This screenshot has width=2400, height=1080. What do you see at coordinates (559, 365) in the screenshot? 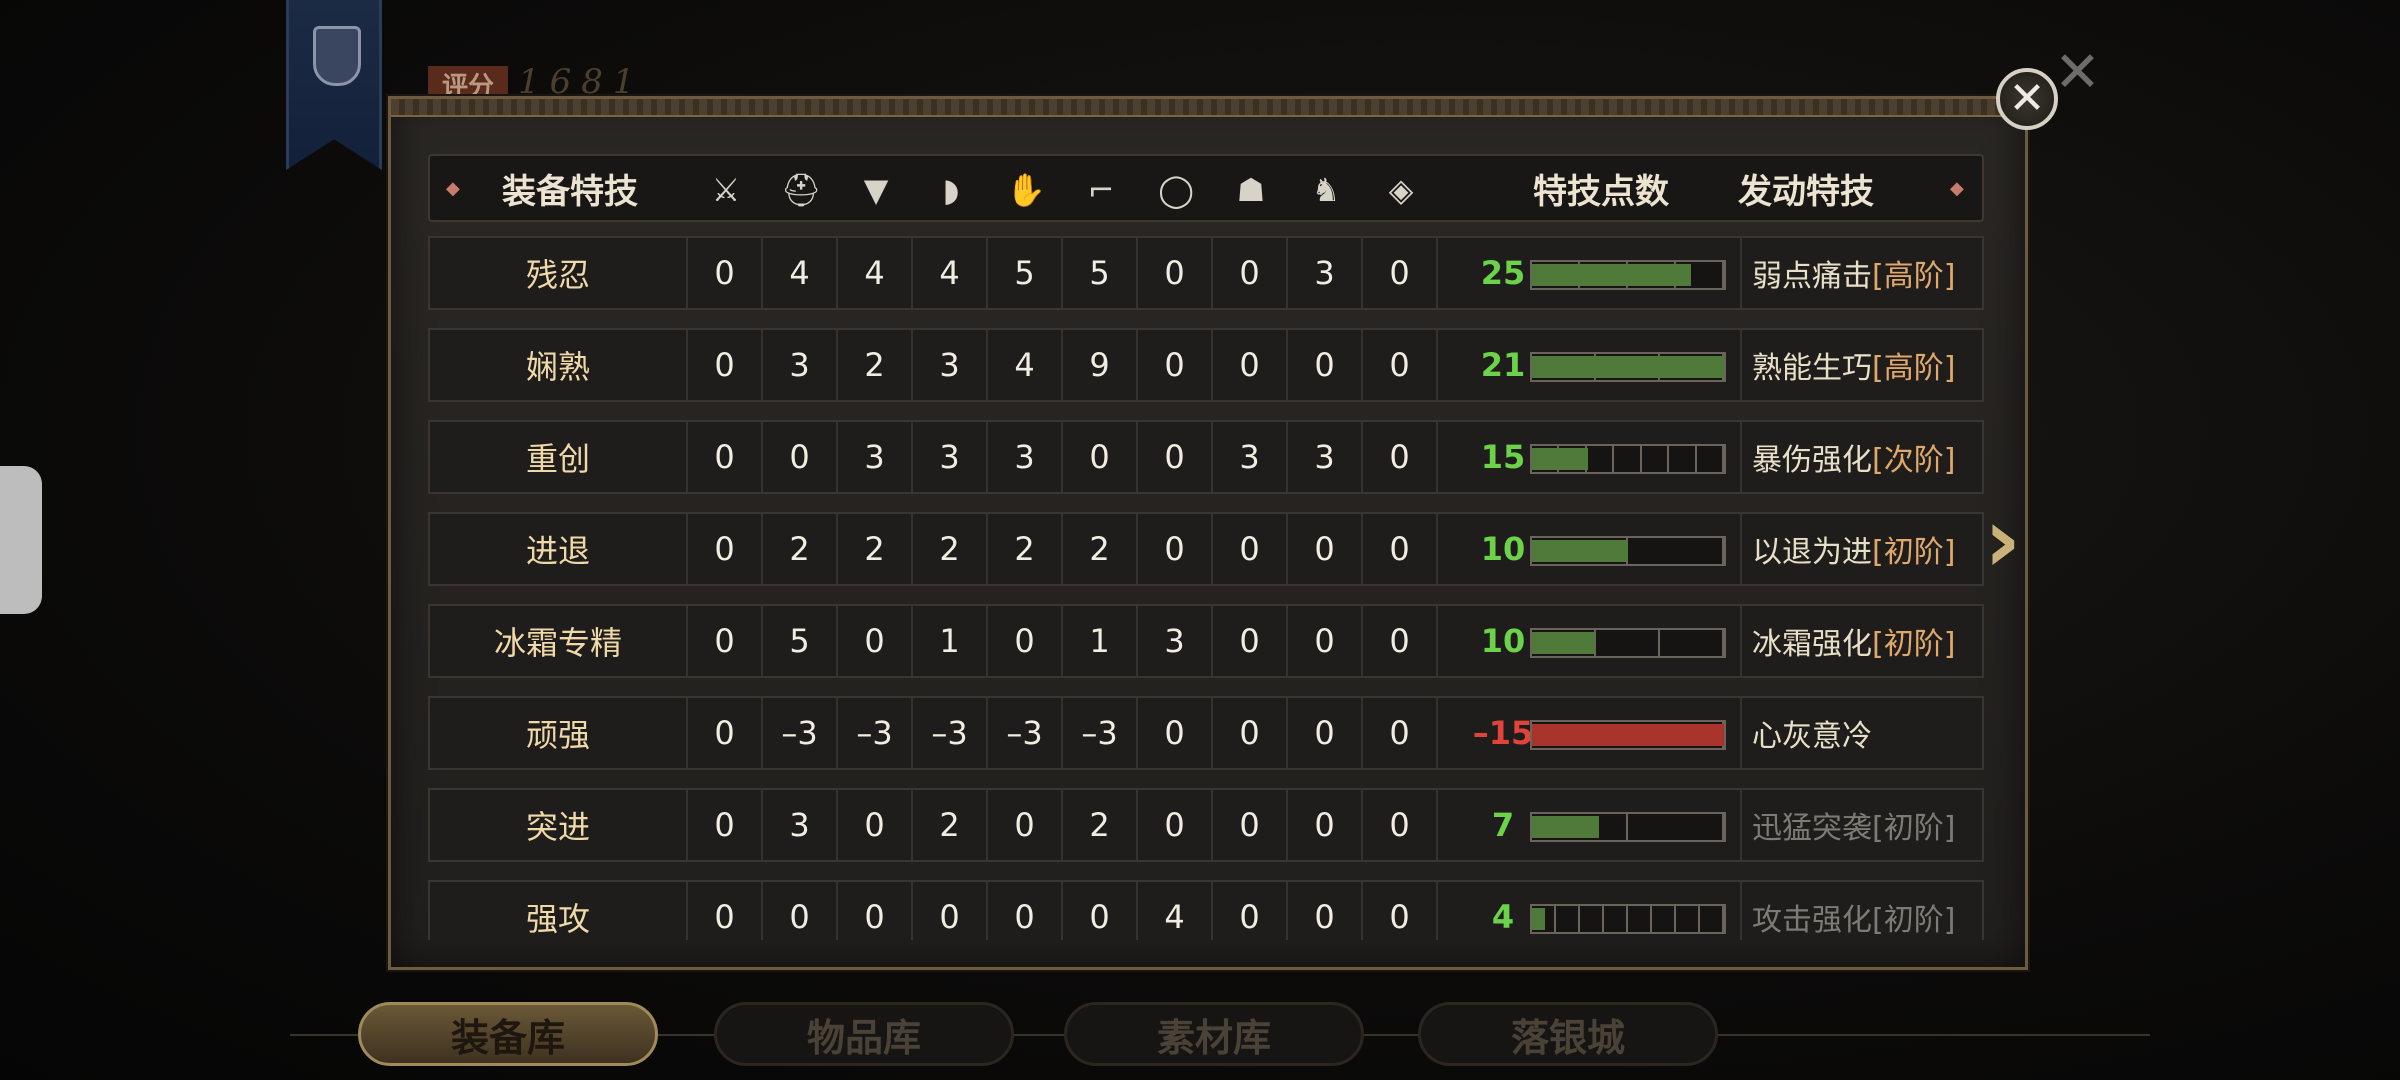
I see `row-skill-name: 娴熟` at bounding box center [559, 365].